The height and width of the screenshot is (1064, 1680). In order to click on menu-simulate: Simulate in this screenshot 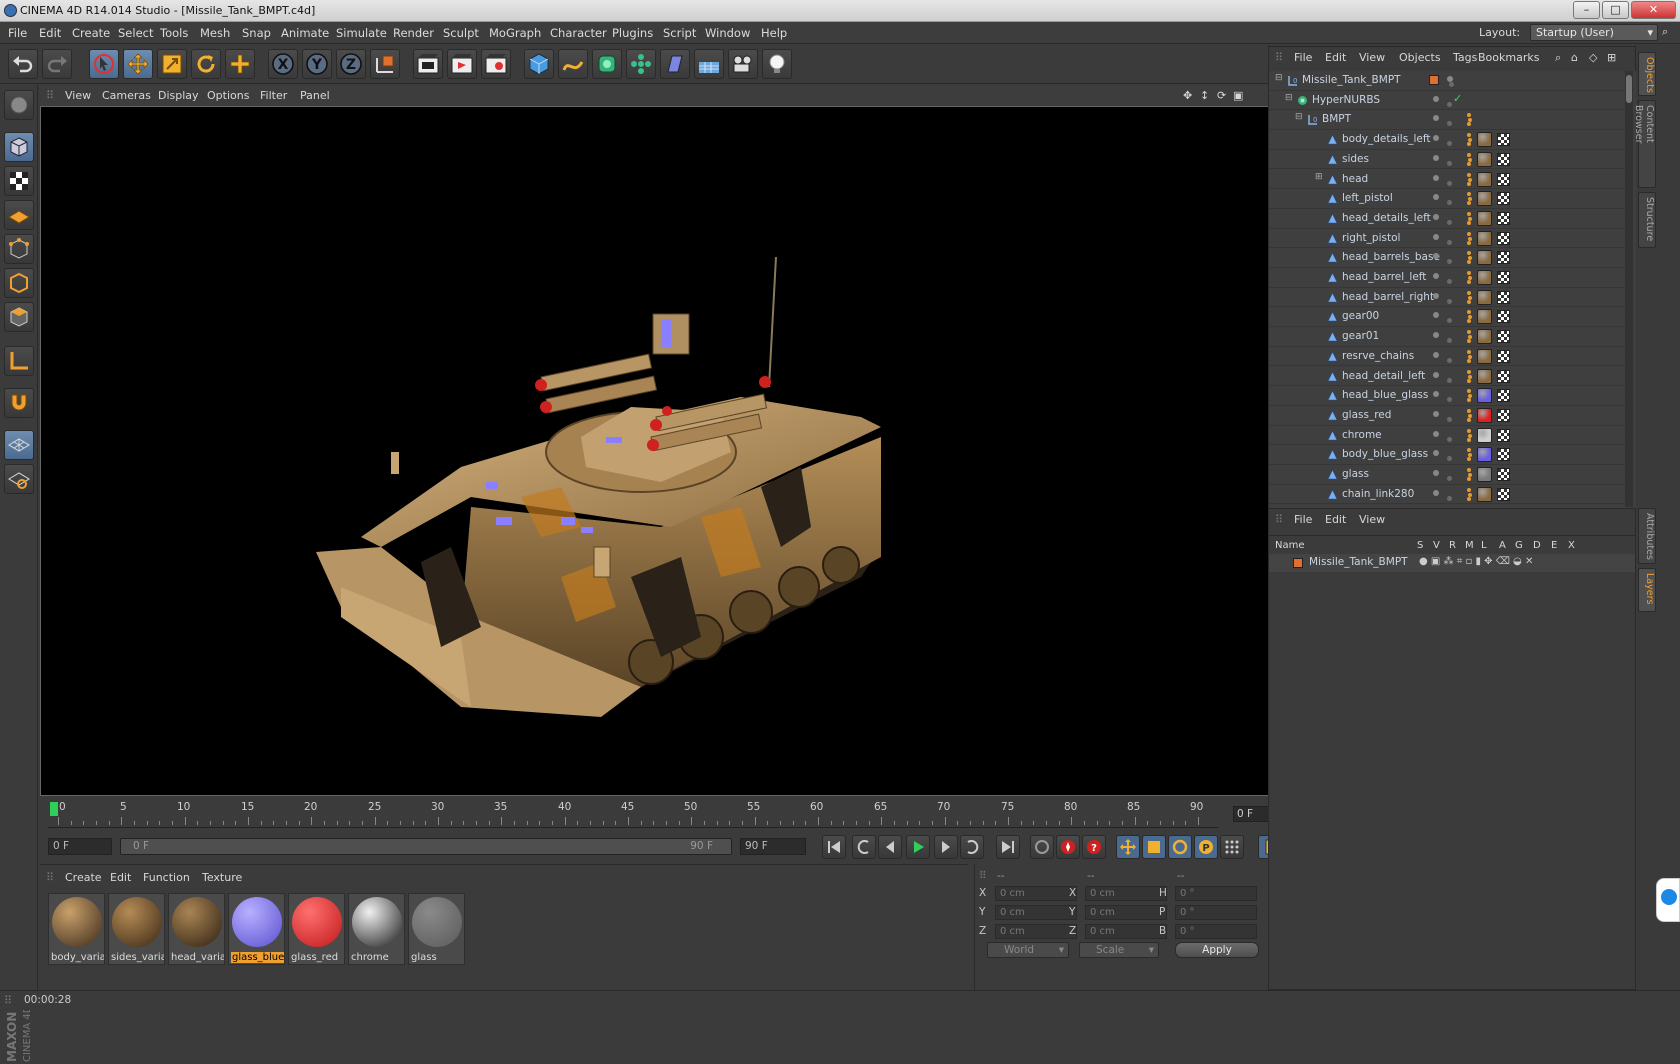, I will do `click(361, 33)`.